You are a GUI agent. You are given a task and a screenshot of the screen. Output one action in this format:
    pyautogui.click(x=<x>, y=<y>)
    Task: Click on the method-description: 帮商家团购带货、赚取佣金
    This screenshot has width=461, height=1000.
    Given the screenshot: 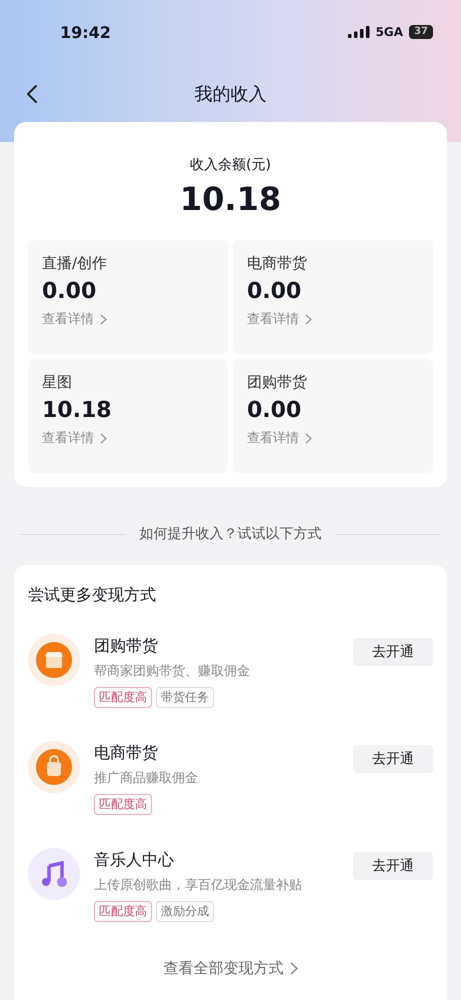 What is the action you would take?
    pyautogui.click(x=172, y=671)
    